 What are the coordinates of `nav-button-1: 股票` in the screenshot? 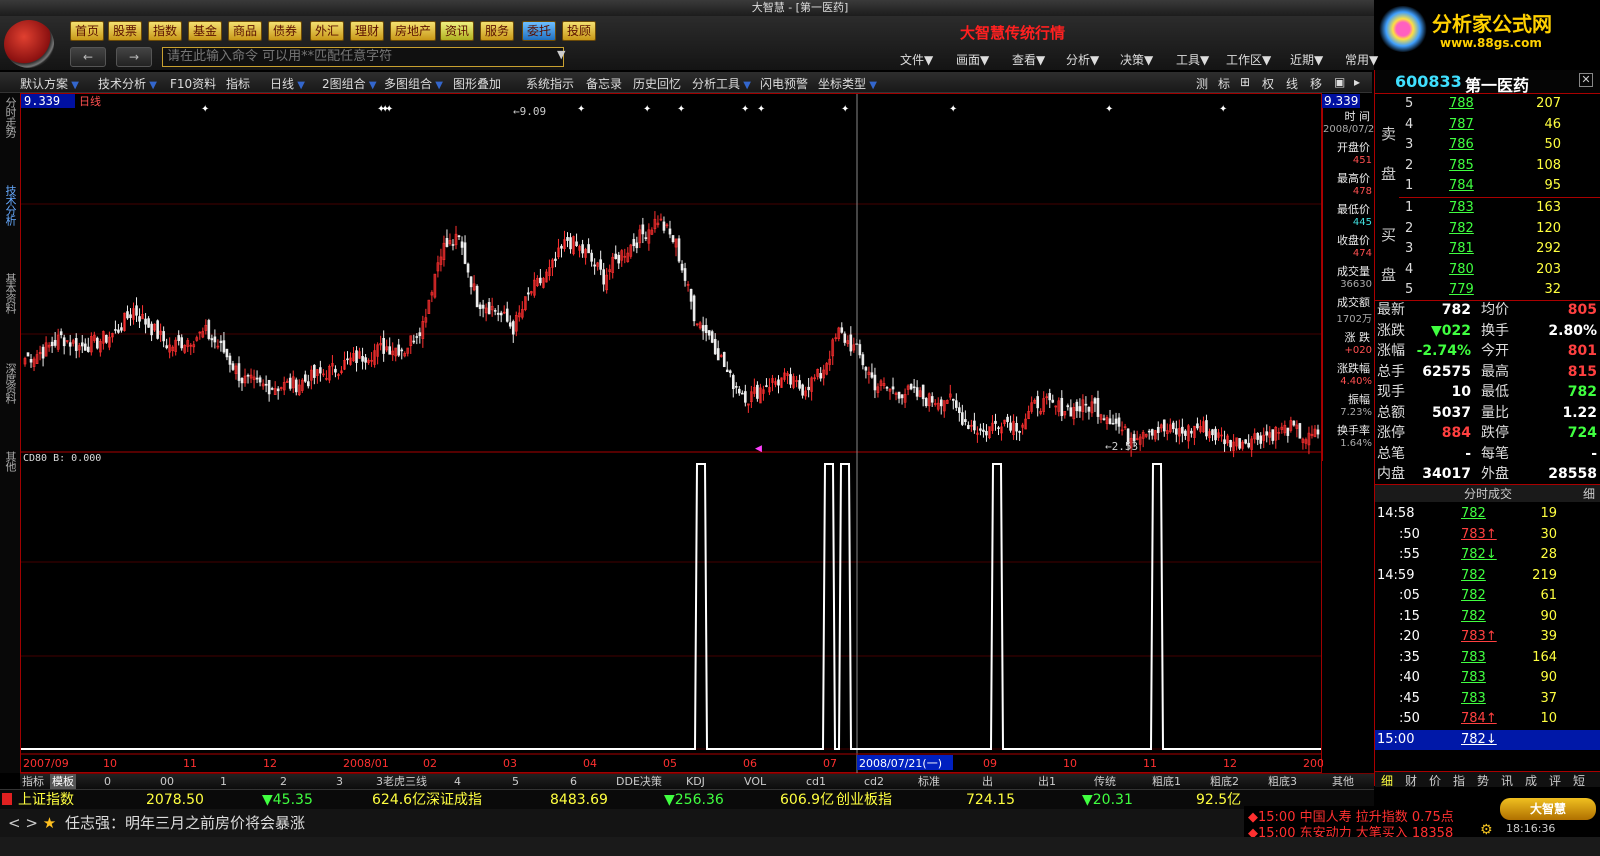 It's located at (125, 31).